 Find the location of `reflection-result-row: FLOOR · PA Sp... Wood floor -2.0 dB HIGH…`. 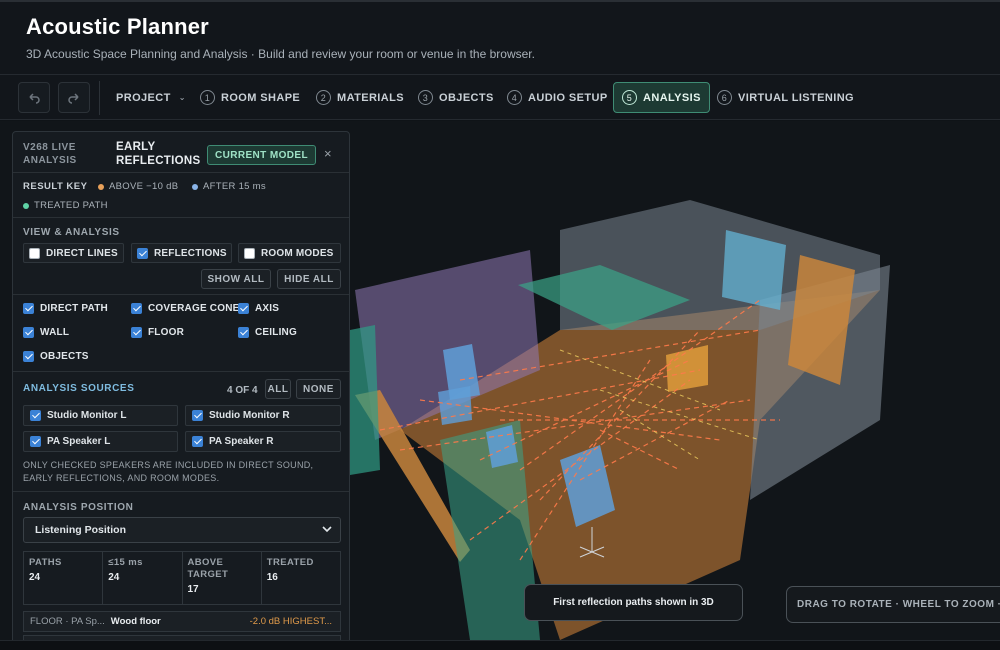

reflection-result-row: FLOOR · PA Sp... Wood floor -2.0 dB HIGH… is located at coordinates (182, 621).